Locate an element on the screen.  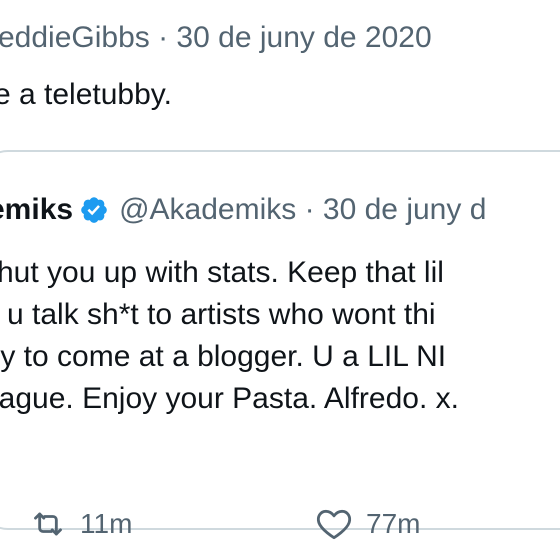
retweet-button: 11m is located at coordinates (80, 524).